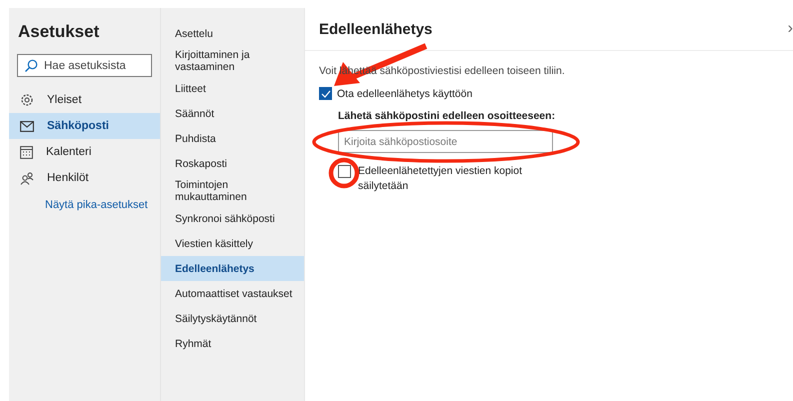 This screenshot has width=793, height=401. Describe the element at coordinates (447, 116) in the screenshot. I see `address-label: Lähetä sähköpostini edelleen osoitteeseen:` at that location.